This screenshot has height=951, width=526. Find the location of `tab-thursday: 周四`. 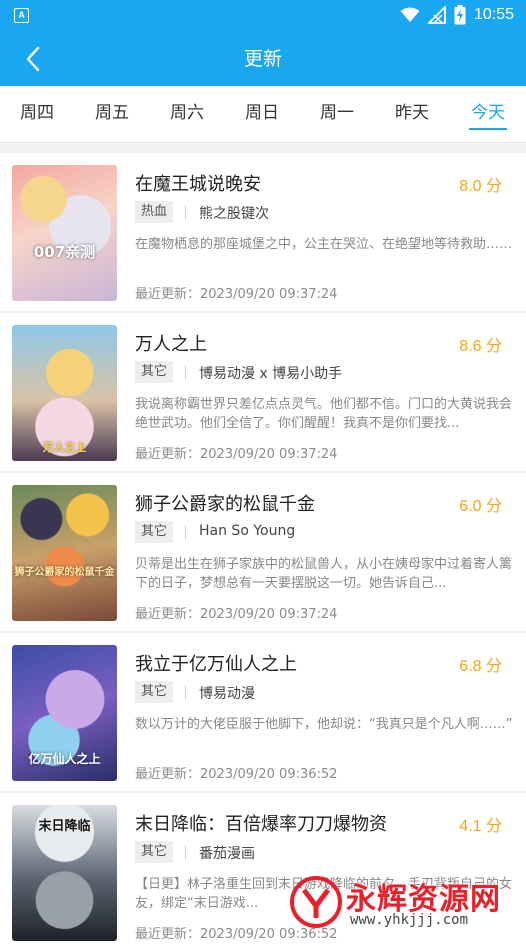

tab-thursday: 周四 is located at coordinates (37, 113).